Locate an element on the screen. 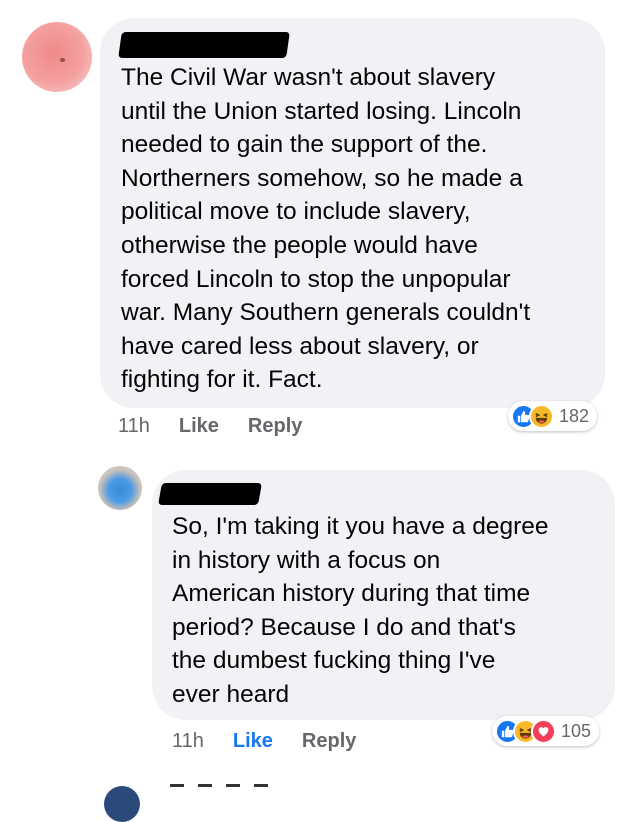  reaction-summary: 182 is located at coordinates (553, 416).